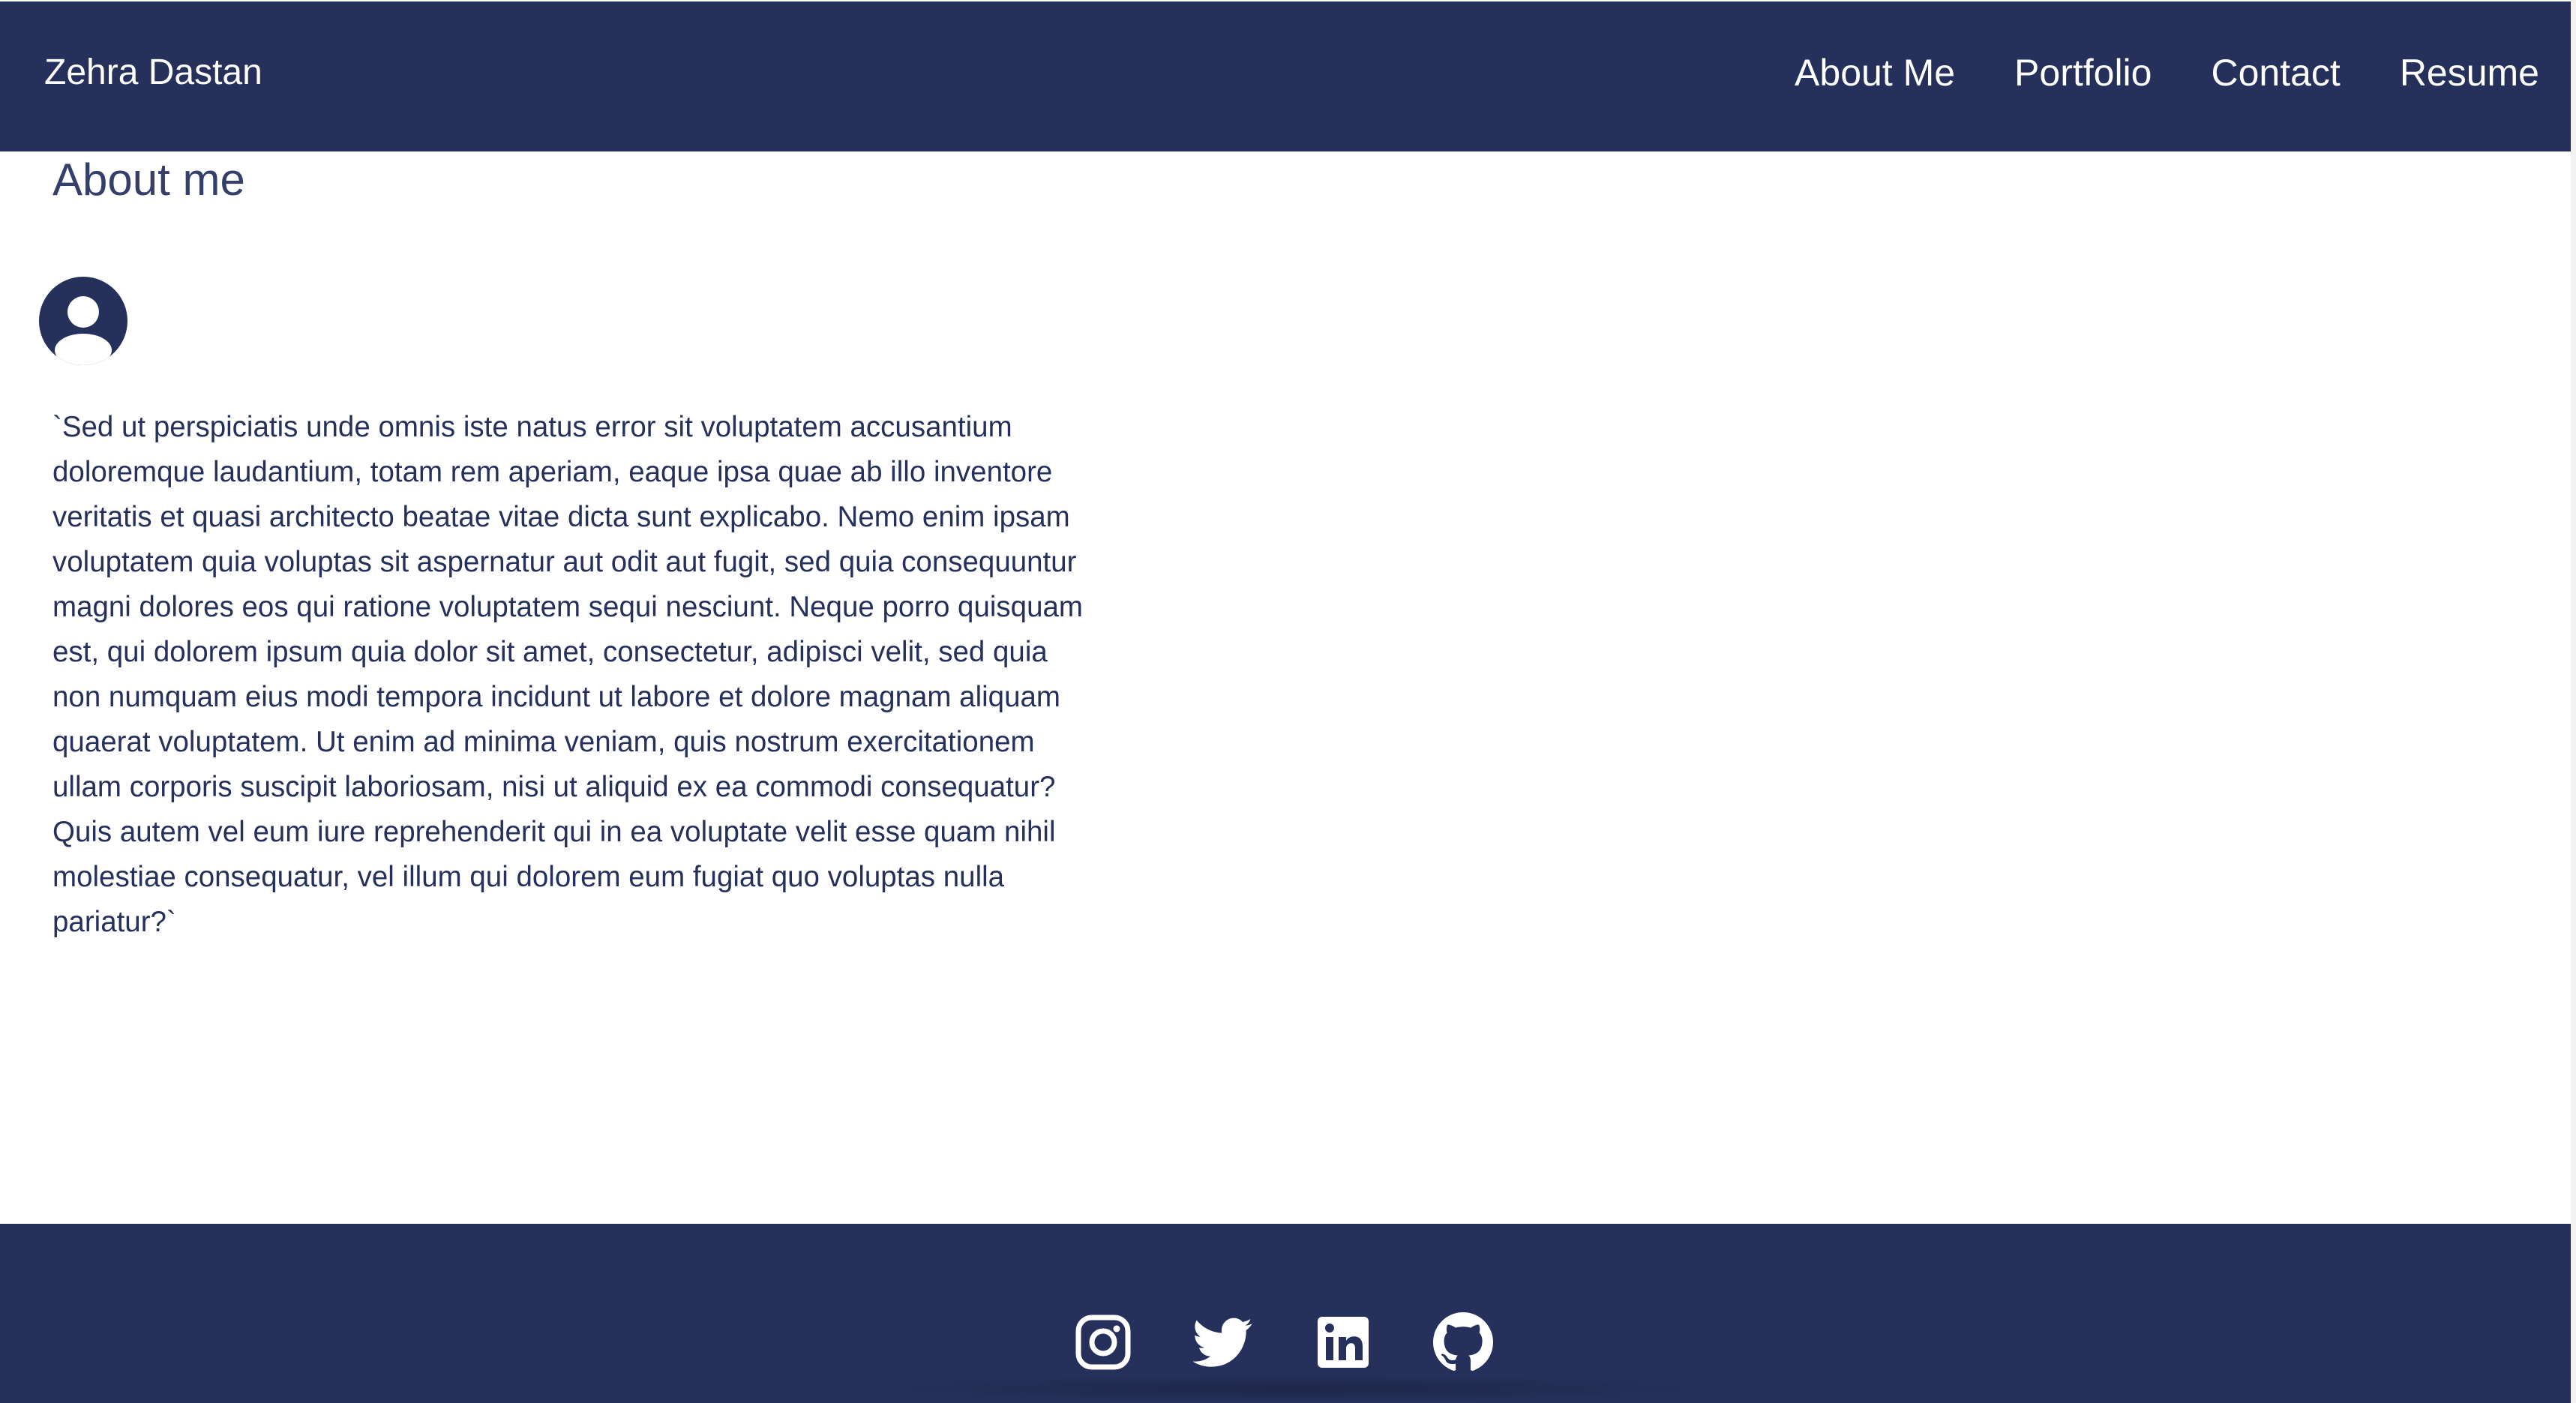  Describe the element at coordinates (2276, 72) in the screenshot. I see `nav-contact-link: Contact` at that location.